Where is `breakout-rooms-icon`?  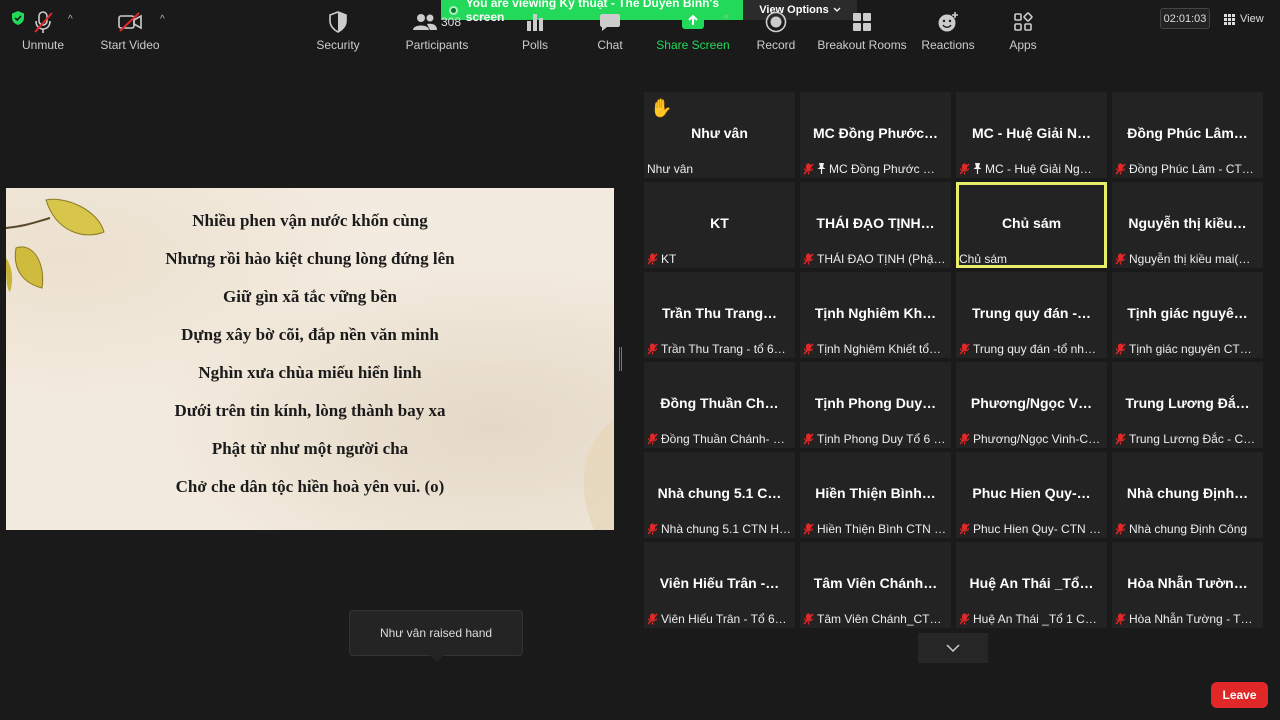
breakout-rooms-icon is located at coordinates (862, 22).